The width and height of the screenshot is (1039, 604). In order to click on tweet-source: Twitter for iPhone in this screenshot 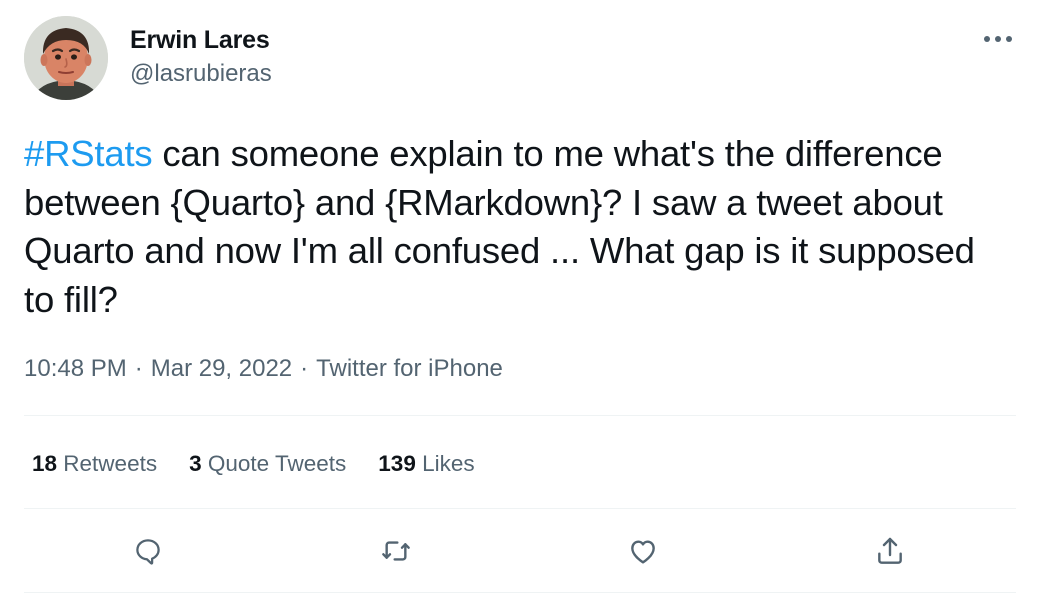, I will do `click(409, 368)`.